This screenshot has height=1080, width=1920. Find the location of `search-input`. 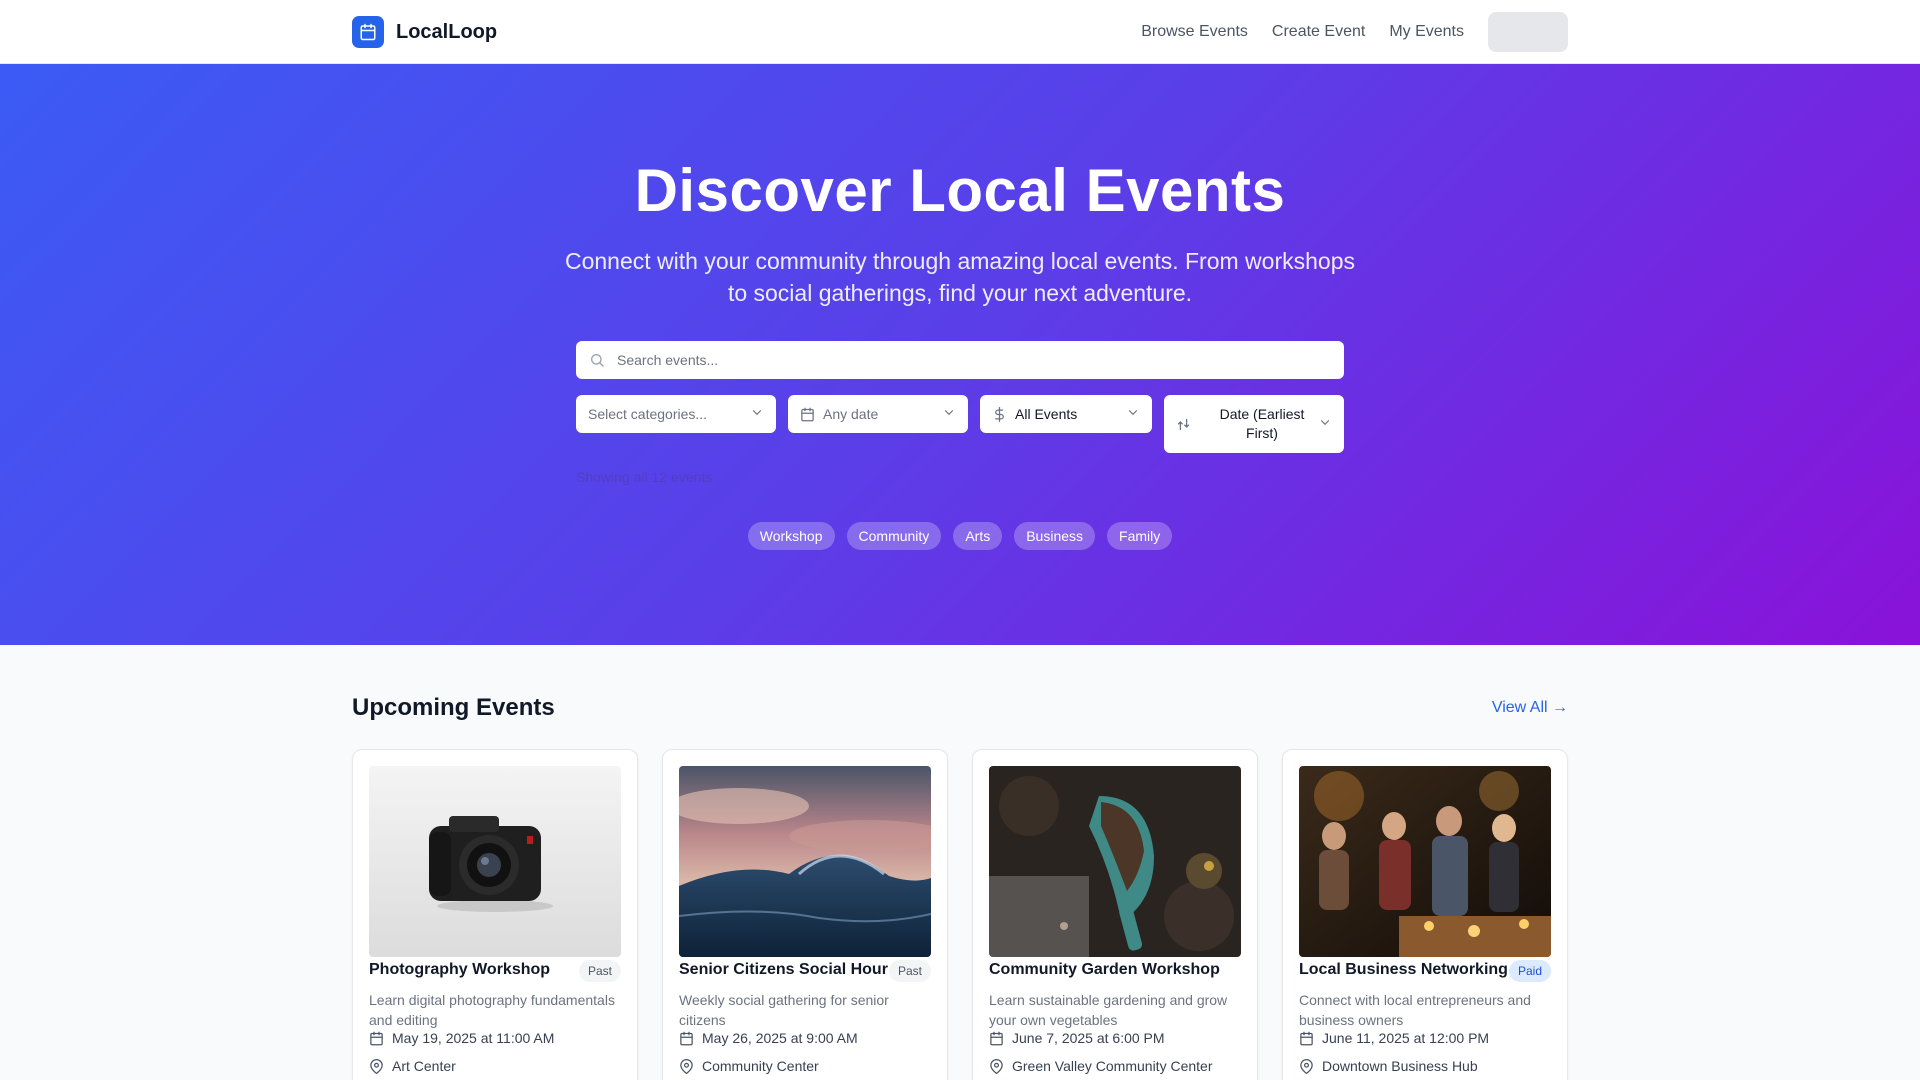

search-input is located at coordinates (967, 360).